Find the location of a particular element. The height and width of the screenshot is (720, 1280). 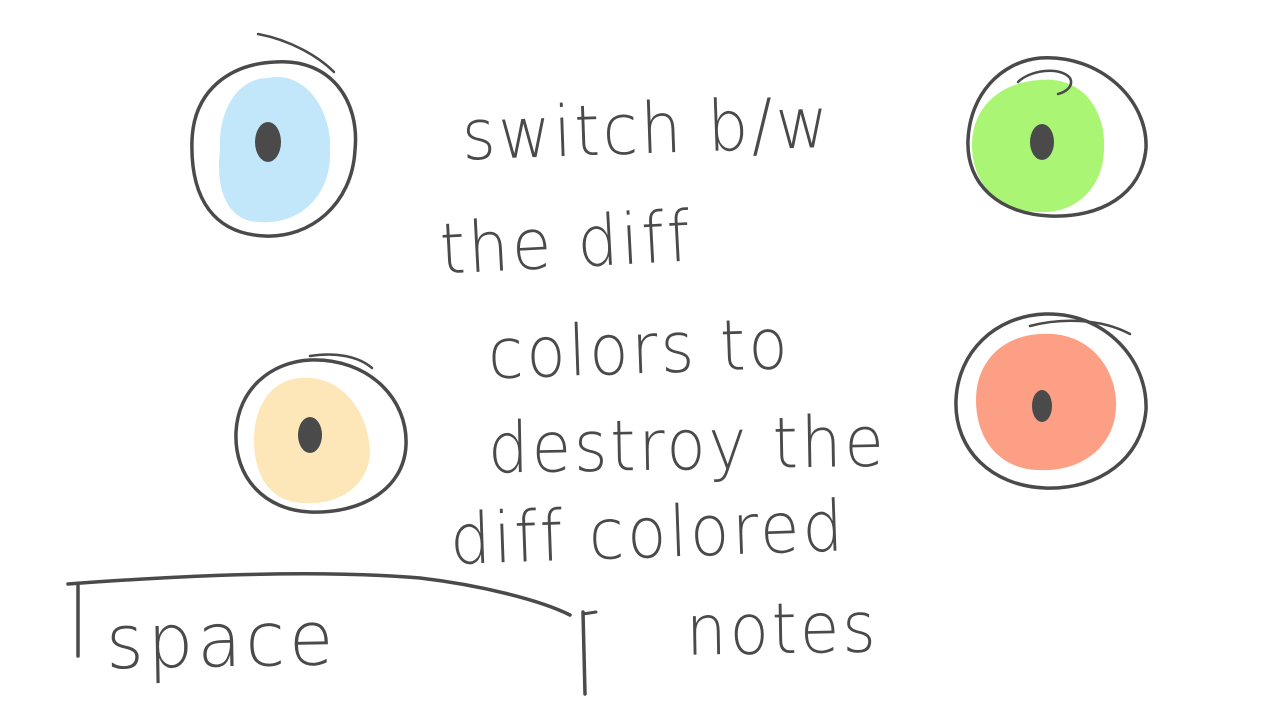

instruction-line-5: diff colored is located at coordinates (648, 534).